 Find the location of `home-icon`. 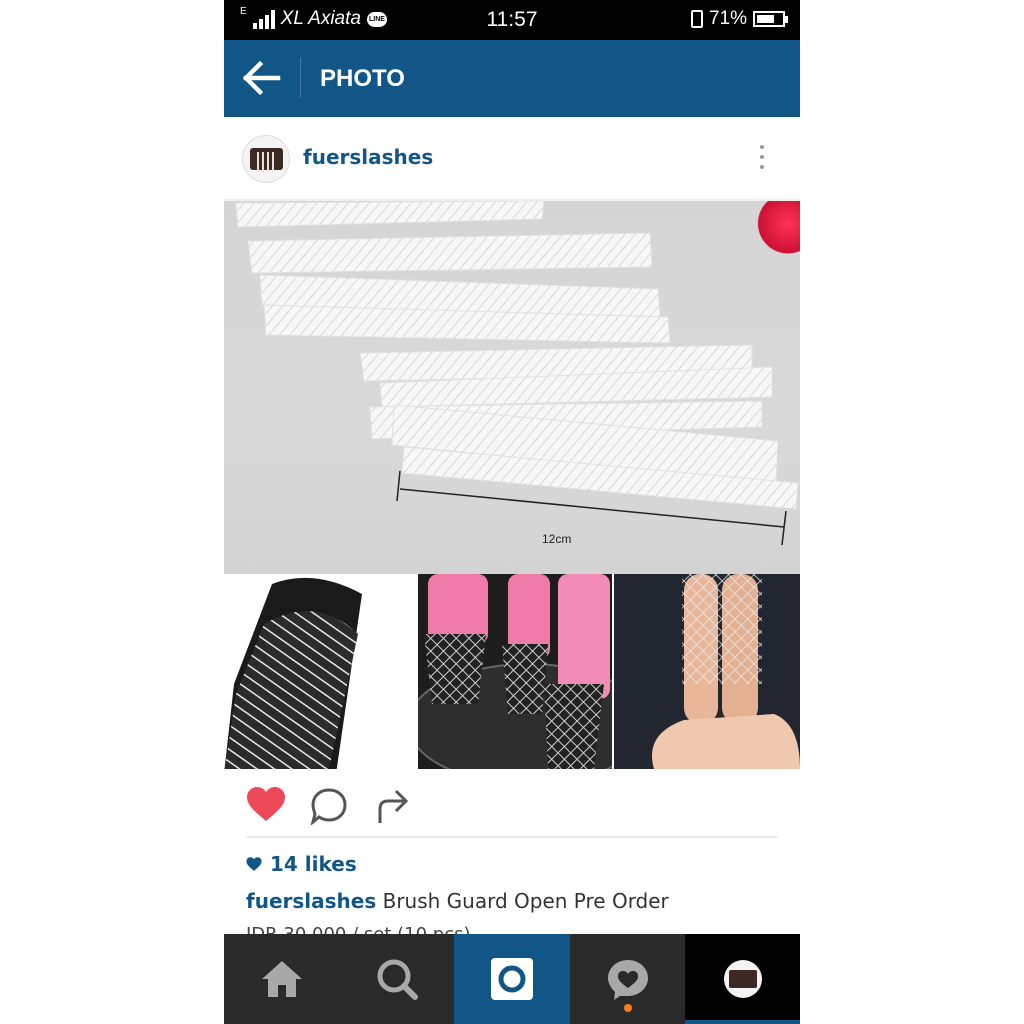

home-icon is located at coordinates (281, 979).